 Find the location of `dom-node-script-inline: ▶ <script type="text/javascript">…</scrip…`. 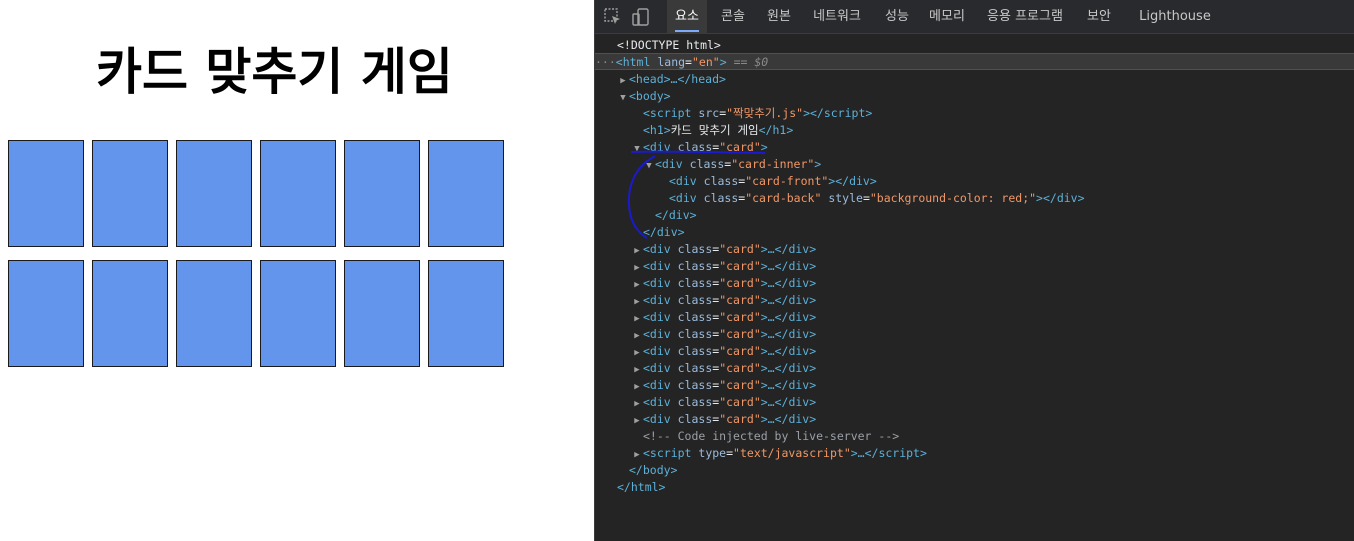

dom-node-script-inline: ▶ <script type="text/javascript">…</scrip… is located at coordinates (974, 453).